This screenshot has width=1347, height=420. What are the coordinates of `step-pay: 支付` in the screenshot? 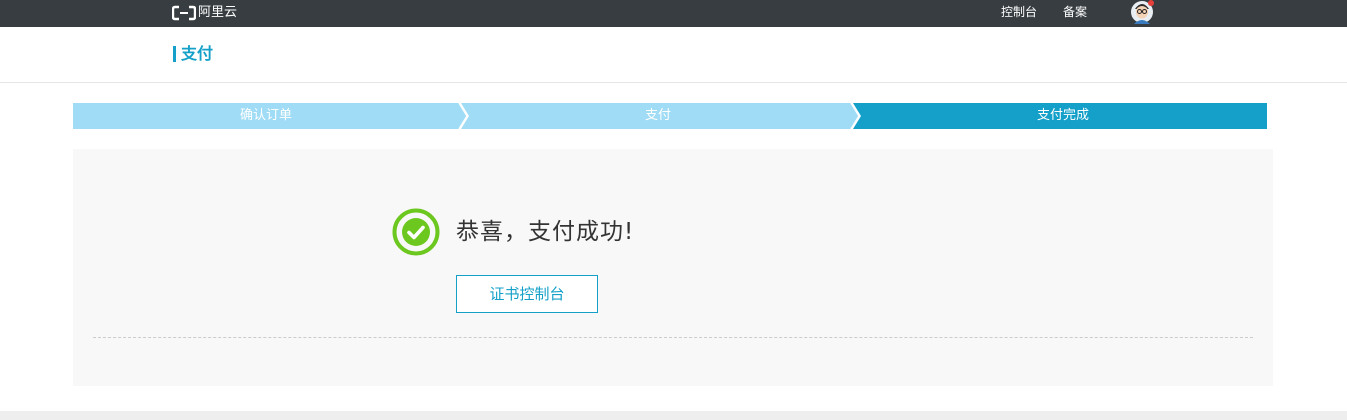 It's located at (657, 115).